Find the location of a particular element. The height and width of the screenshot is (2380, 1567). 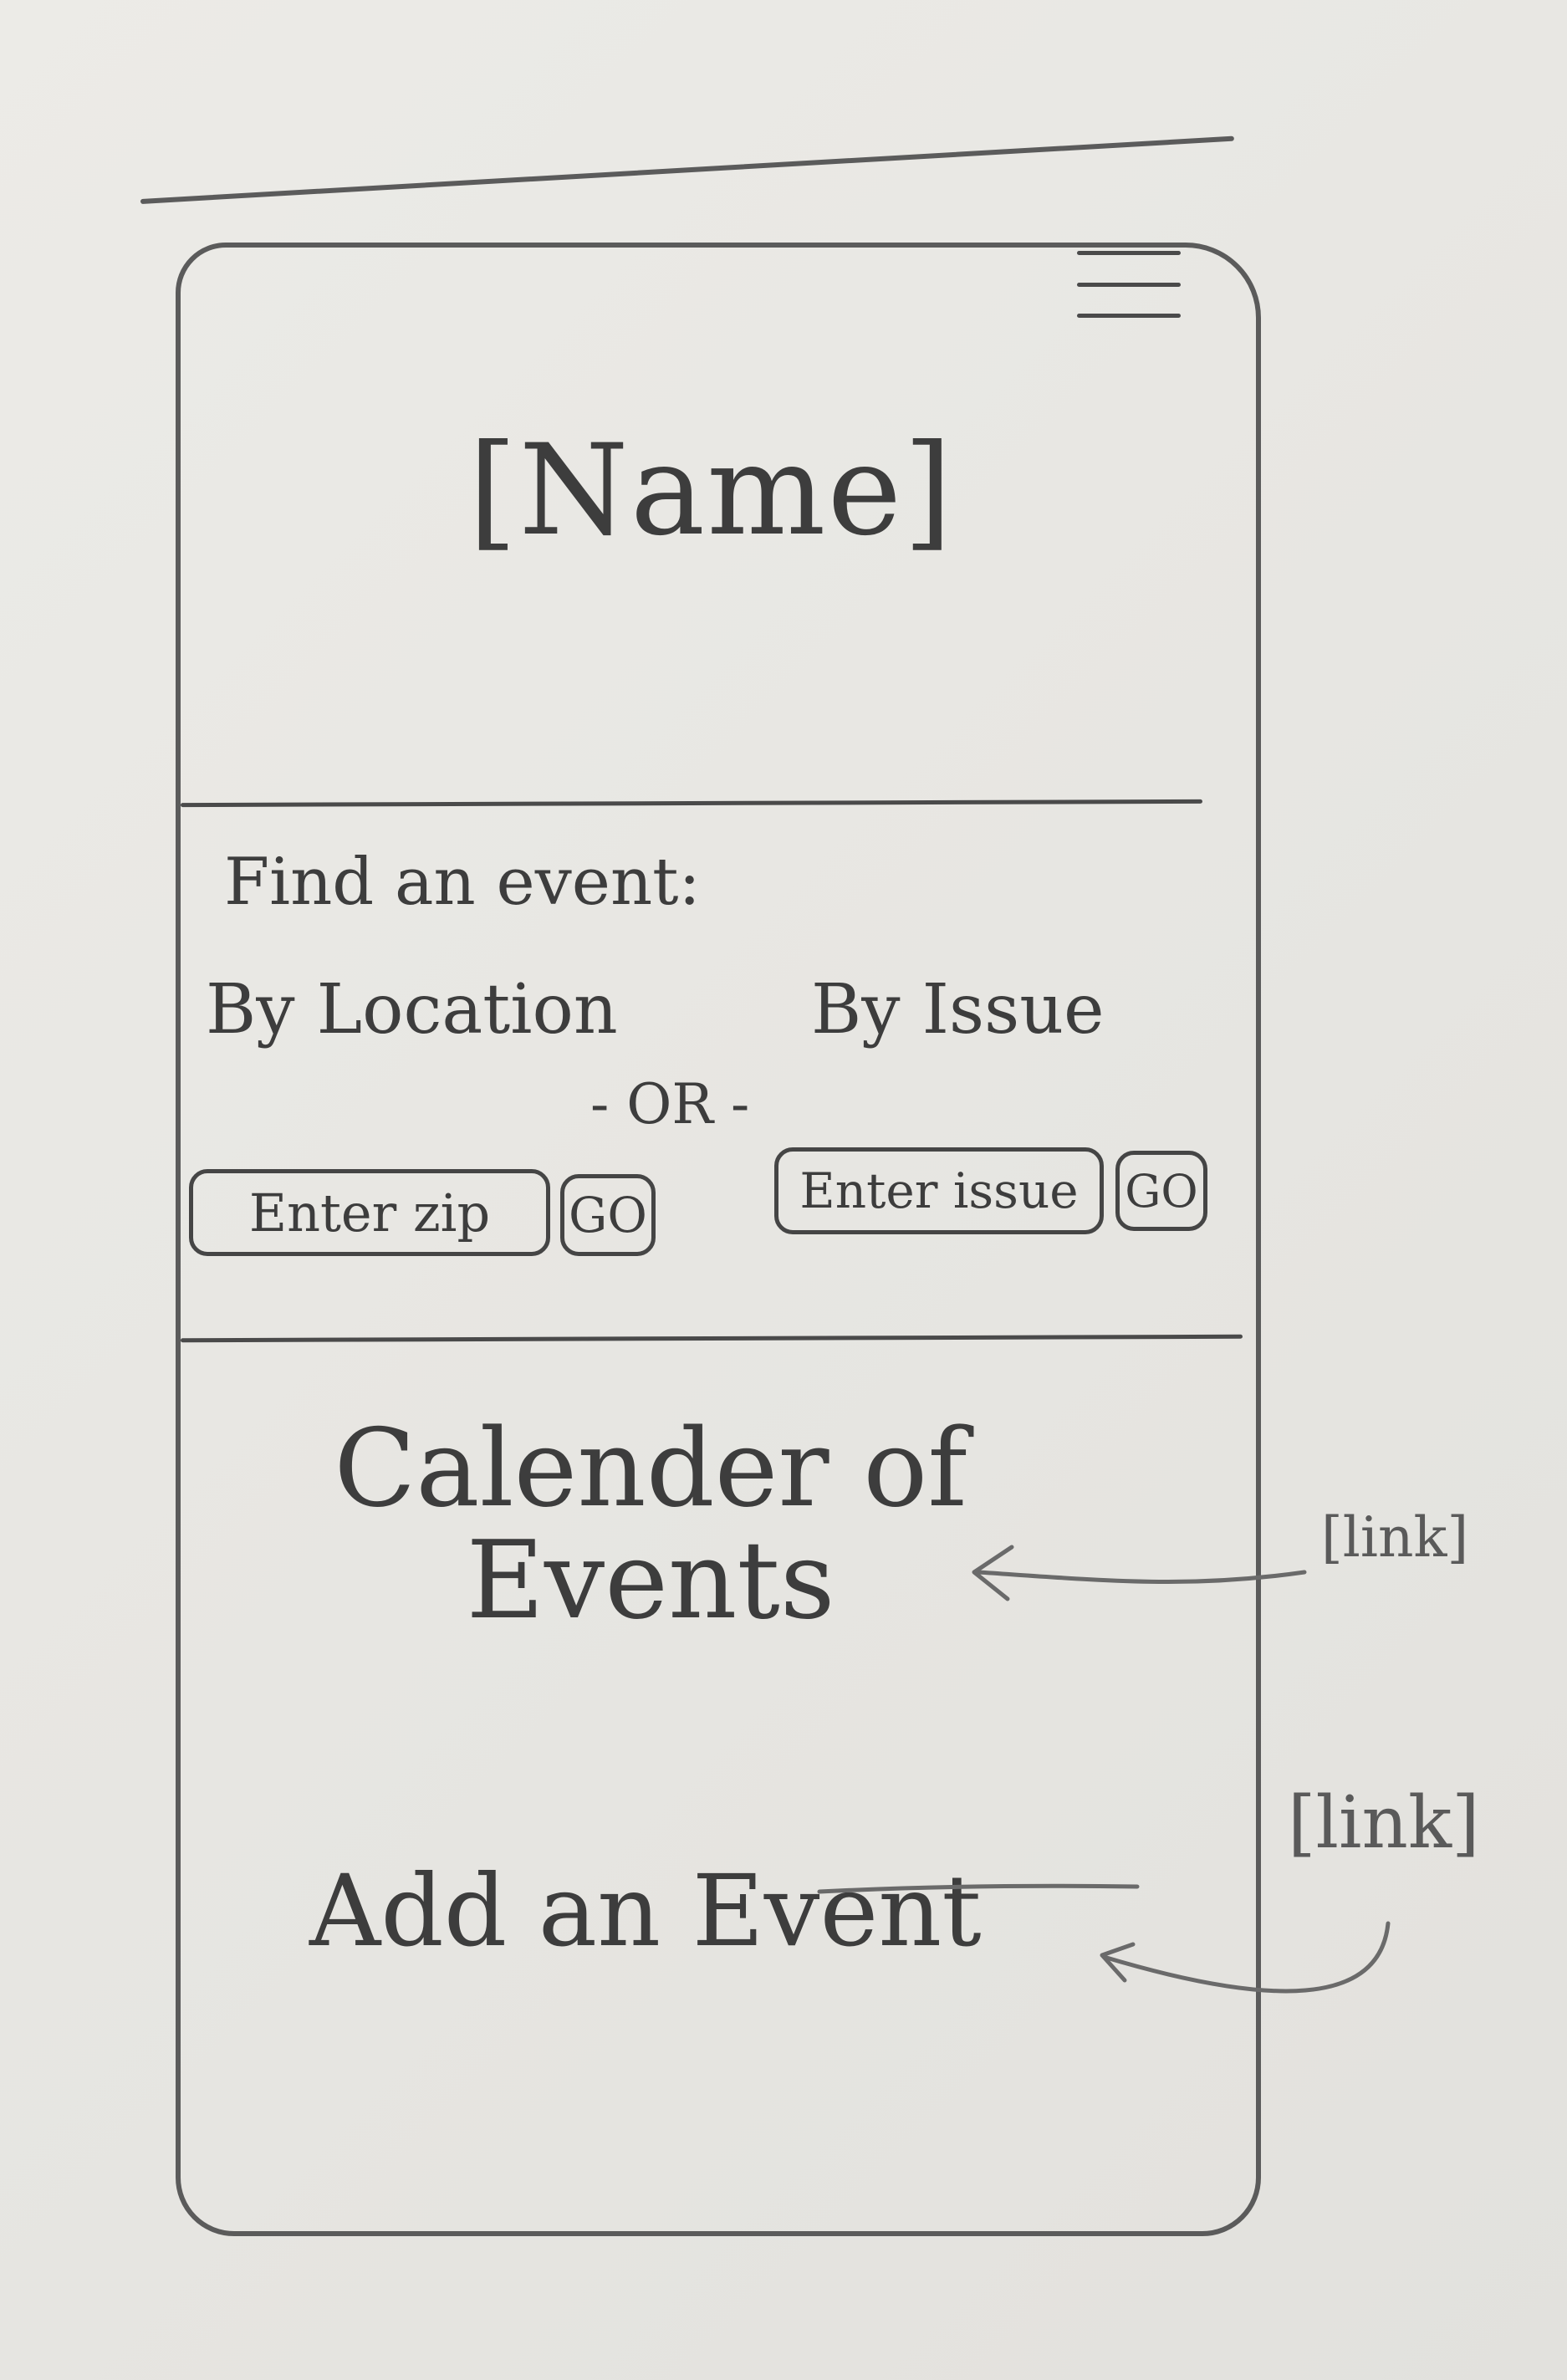

issue-input: Enter issue is located at coordinates (939, 1190).